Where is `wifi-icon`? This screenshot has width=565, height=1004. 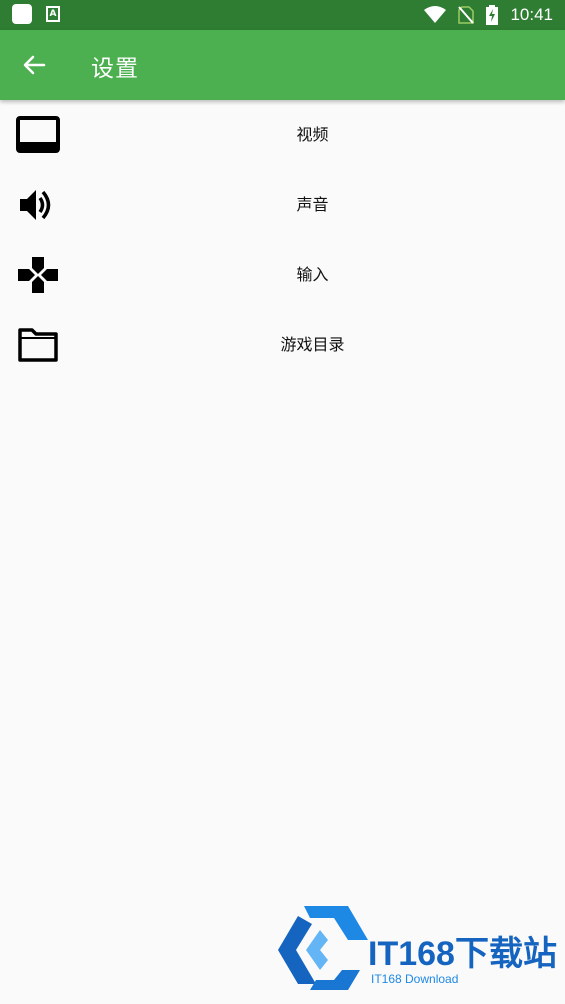
wifi-icon is located at coordinates (435, 14).